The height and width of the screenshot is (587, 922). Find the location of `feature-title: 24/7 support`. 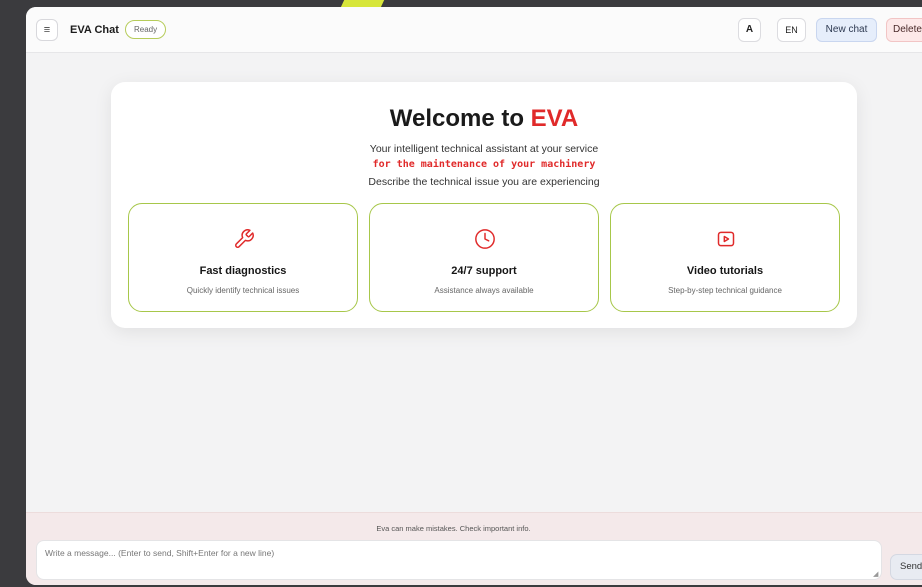

feature-title: 24/7 support is located at coordinates (484, 271).